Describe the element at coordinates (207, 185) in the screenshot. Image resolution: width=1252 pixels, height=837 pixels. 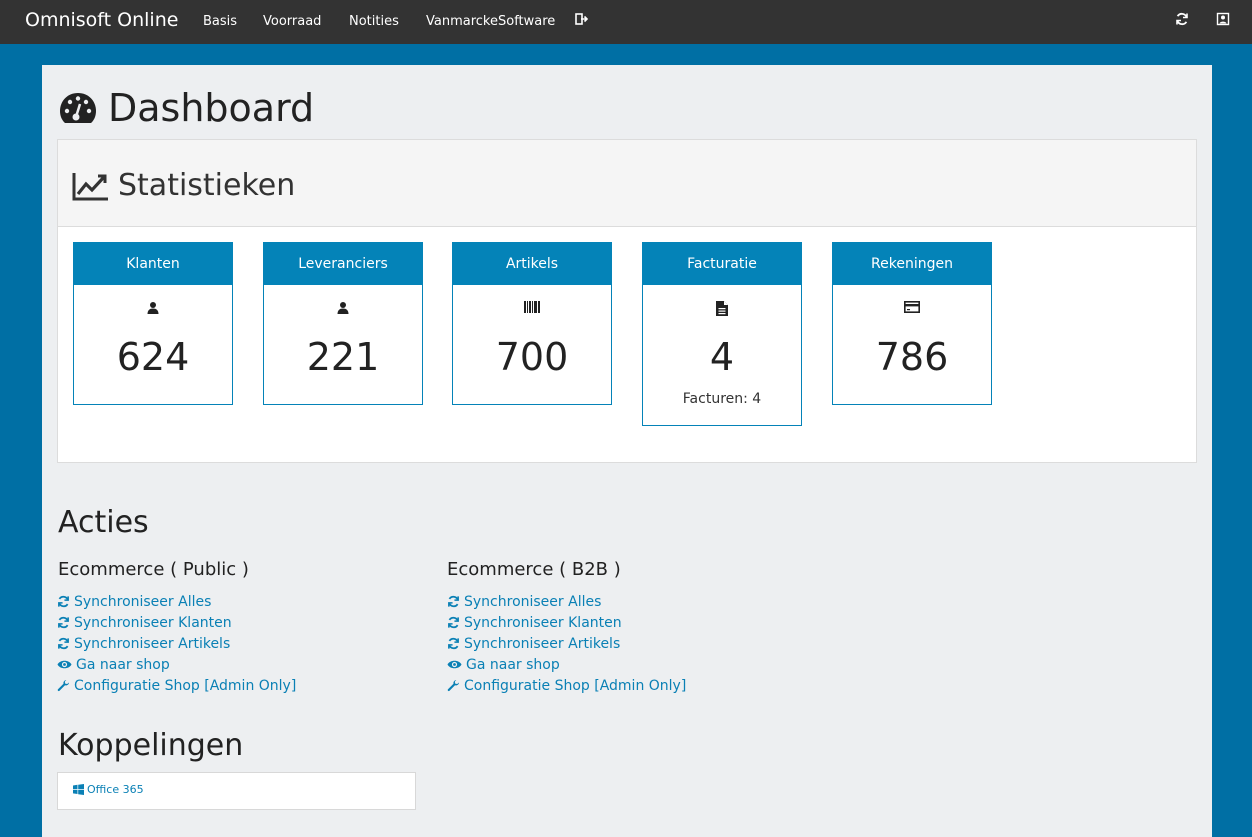
I see `statistics-title-text: Statistieken` at that location.